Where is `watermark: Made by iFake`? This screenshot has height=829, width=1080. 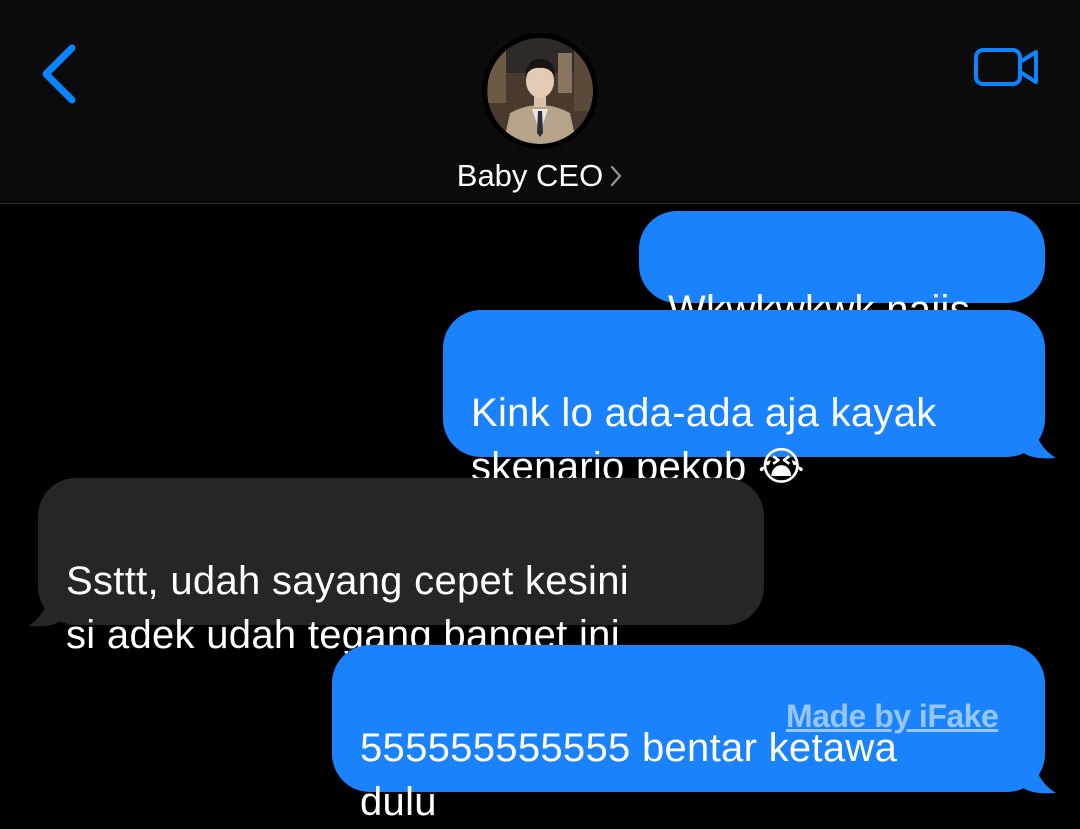 watermark: Made by iFake is located at coordinates (892, 716).